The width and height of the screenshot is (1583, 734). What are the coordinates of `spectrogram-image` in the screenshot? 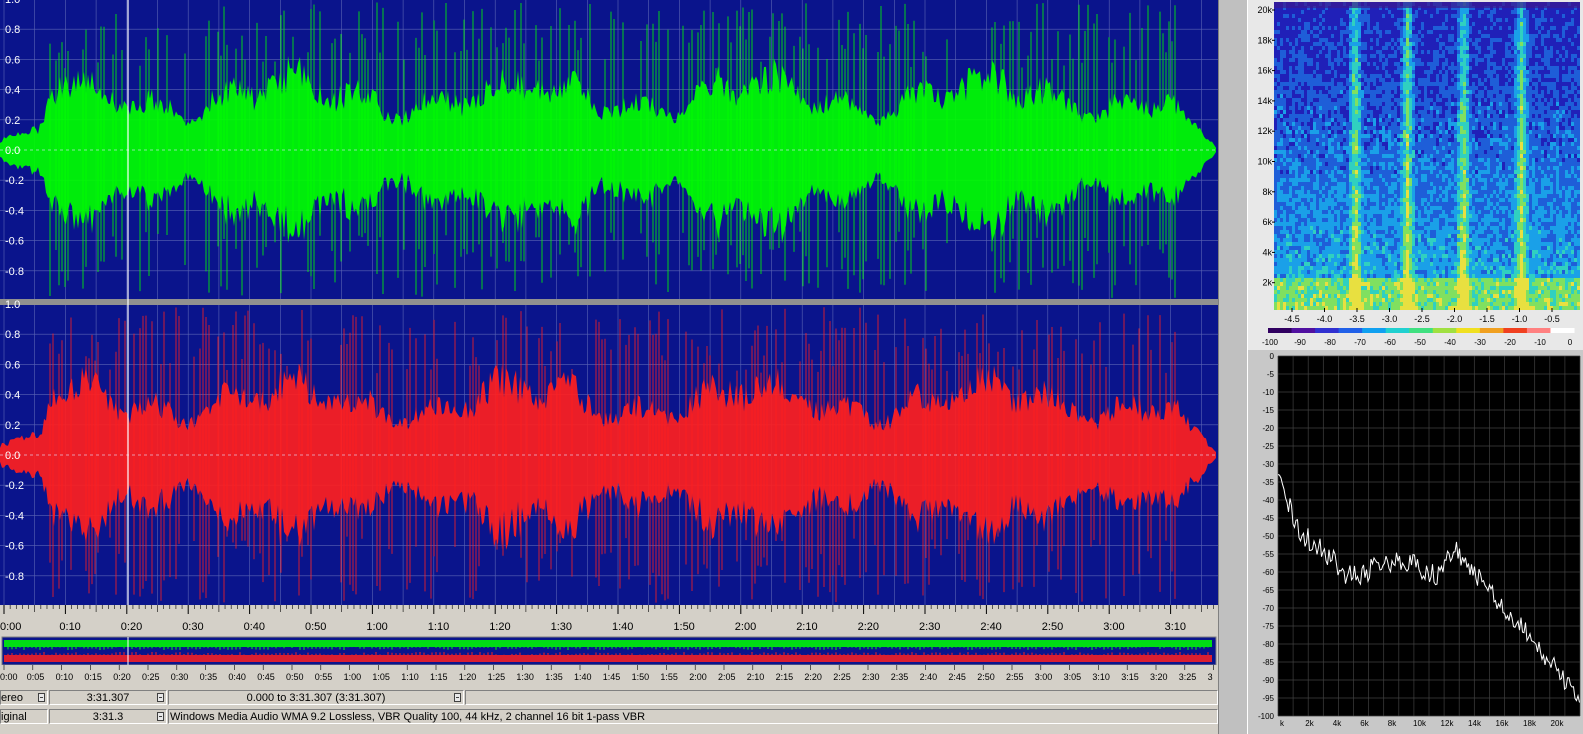 It's located at (1427, 156).